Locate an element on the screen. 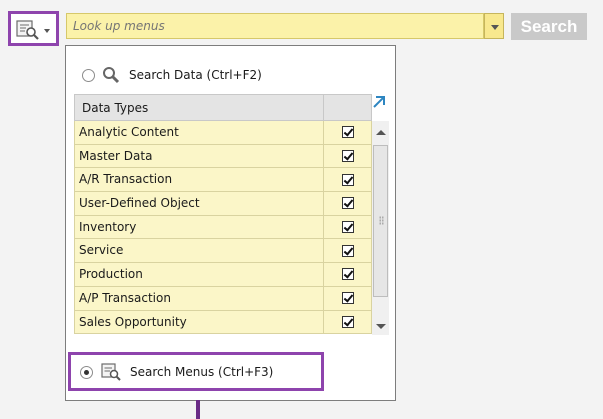 This screenshot has width=603, height=419. search-menus-label: Search Menus (Ctrl+F3) is located at coordinates (202, 372).